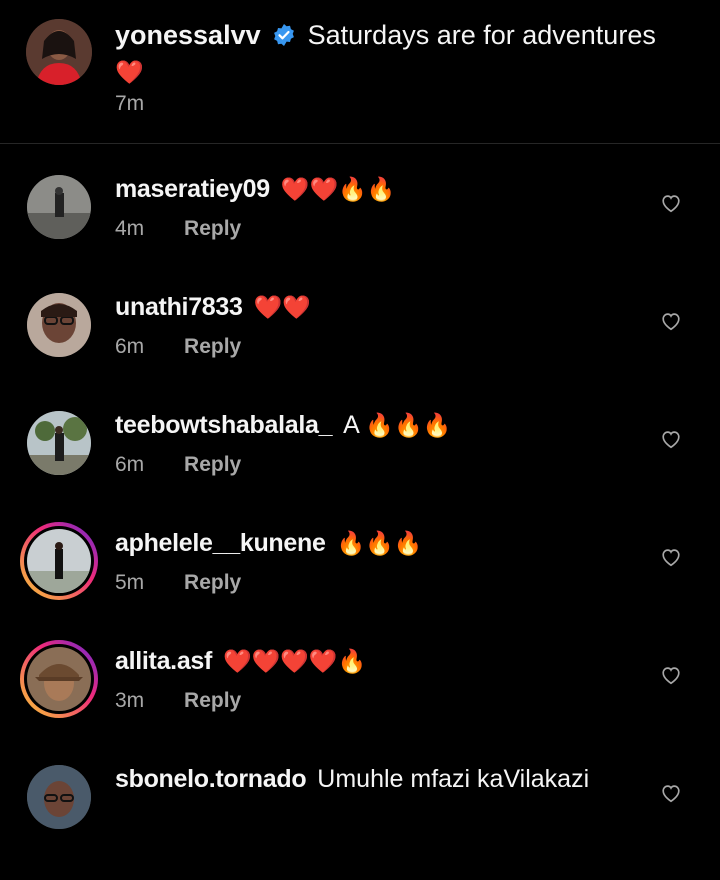 This screenshot has width=720, height=880. Describe the element at coordinates (284, 35) in the screenshot. I see `verified-badge-icon` at that location.